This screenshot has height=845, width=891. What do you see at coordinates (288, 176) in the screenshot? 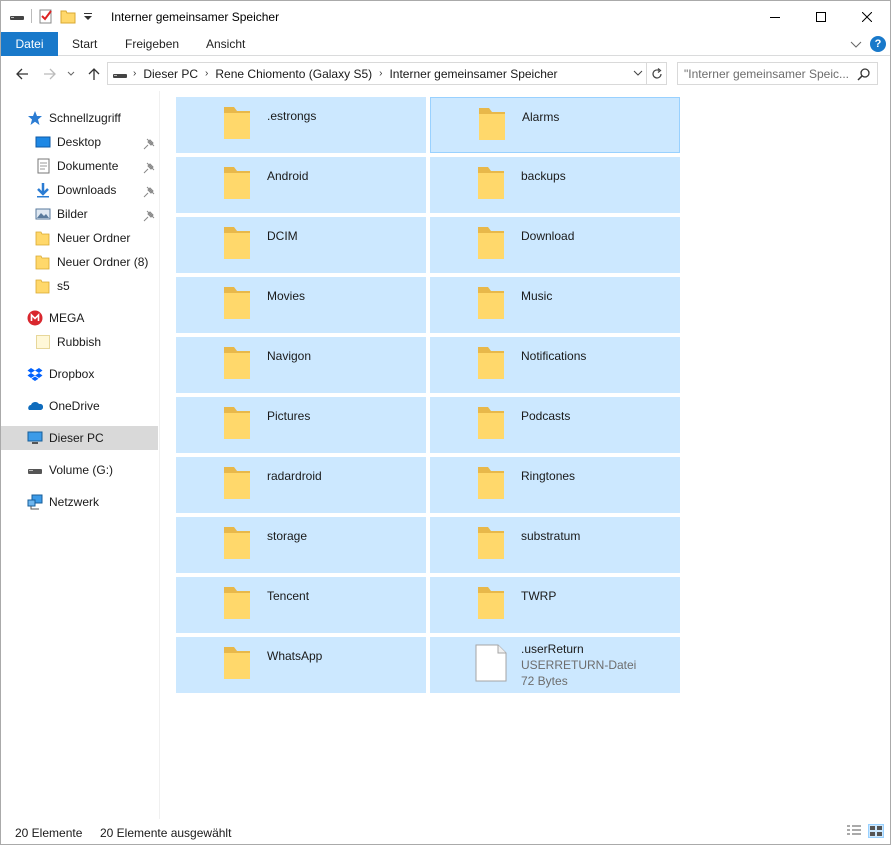
I see `file-name: Android` at bounding box center [288, 176].